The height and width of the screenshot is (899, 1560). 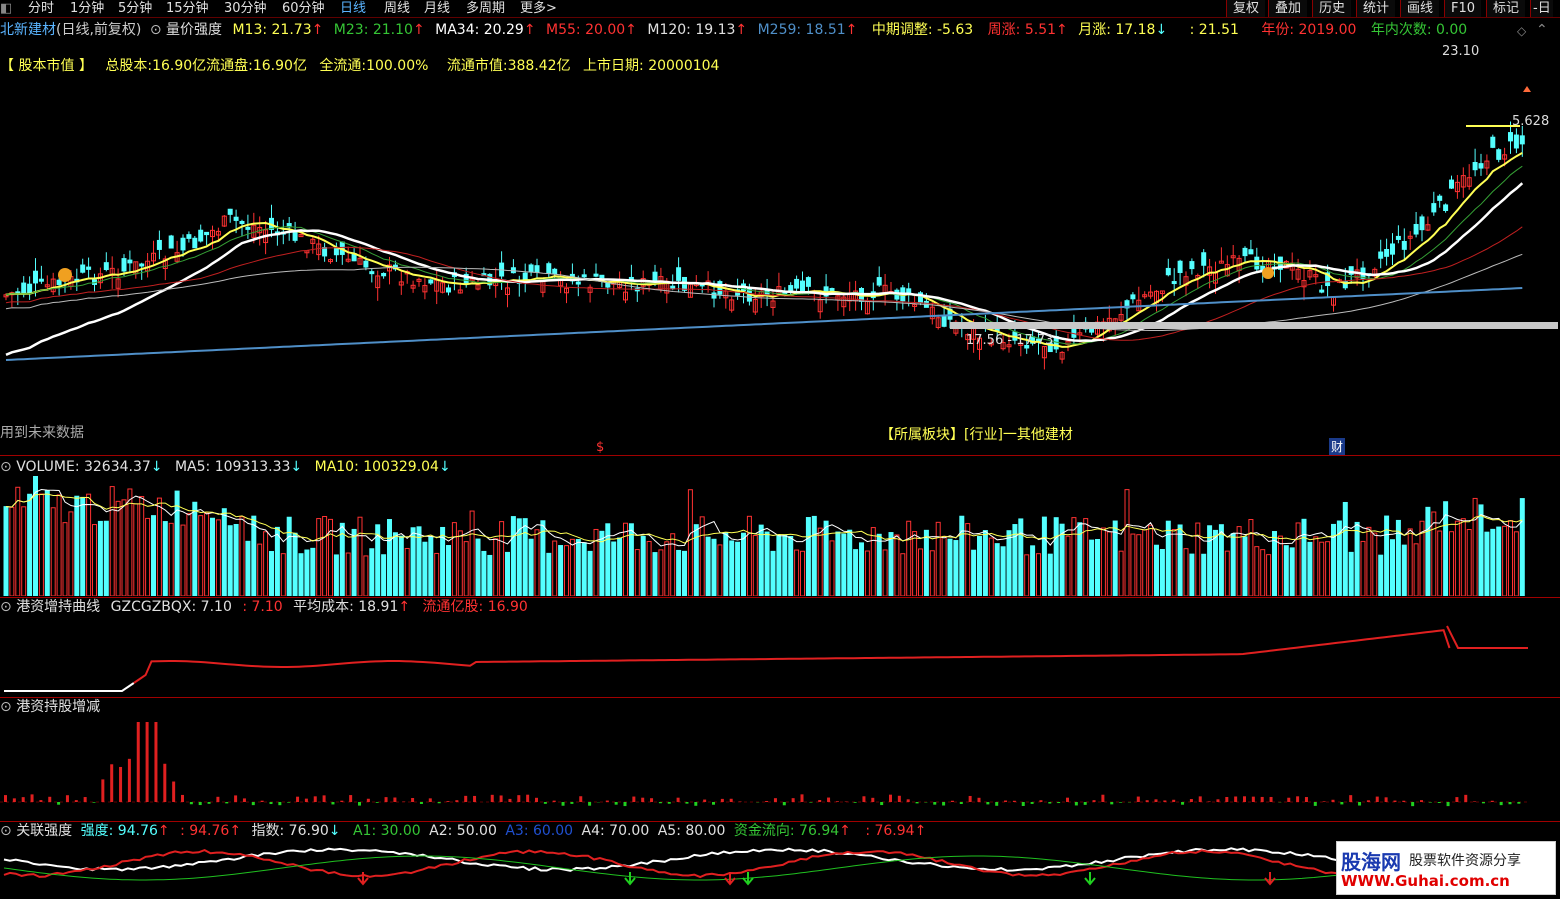 What do you see at coordinates (437, 8) in the screenshot?
I see `period-tab-monthly: 月线` at bounding box center [437, 8].